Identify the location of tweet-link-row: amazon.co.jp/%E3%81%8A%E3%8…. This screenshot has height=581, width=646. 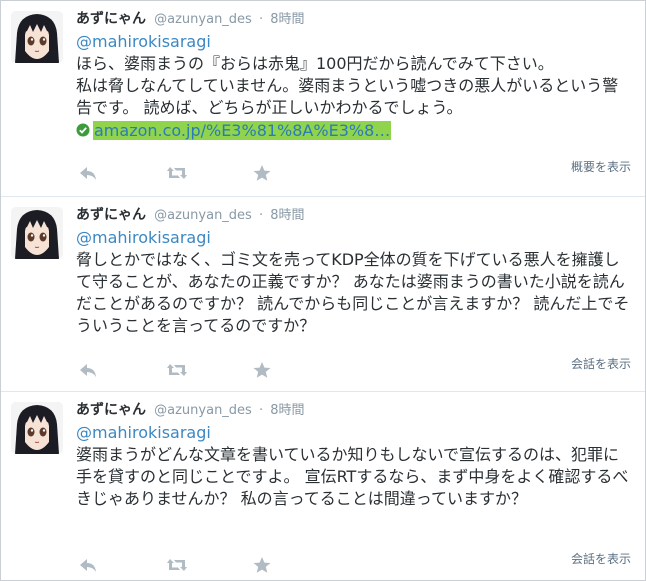
(353, 131).